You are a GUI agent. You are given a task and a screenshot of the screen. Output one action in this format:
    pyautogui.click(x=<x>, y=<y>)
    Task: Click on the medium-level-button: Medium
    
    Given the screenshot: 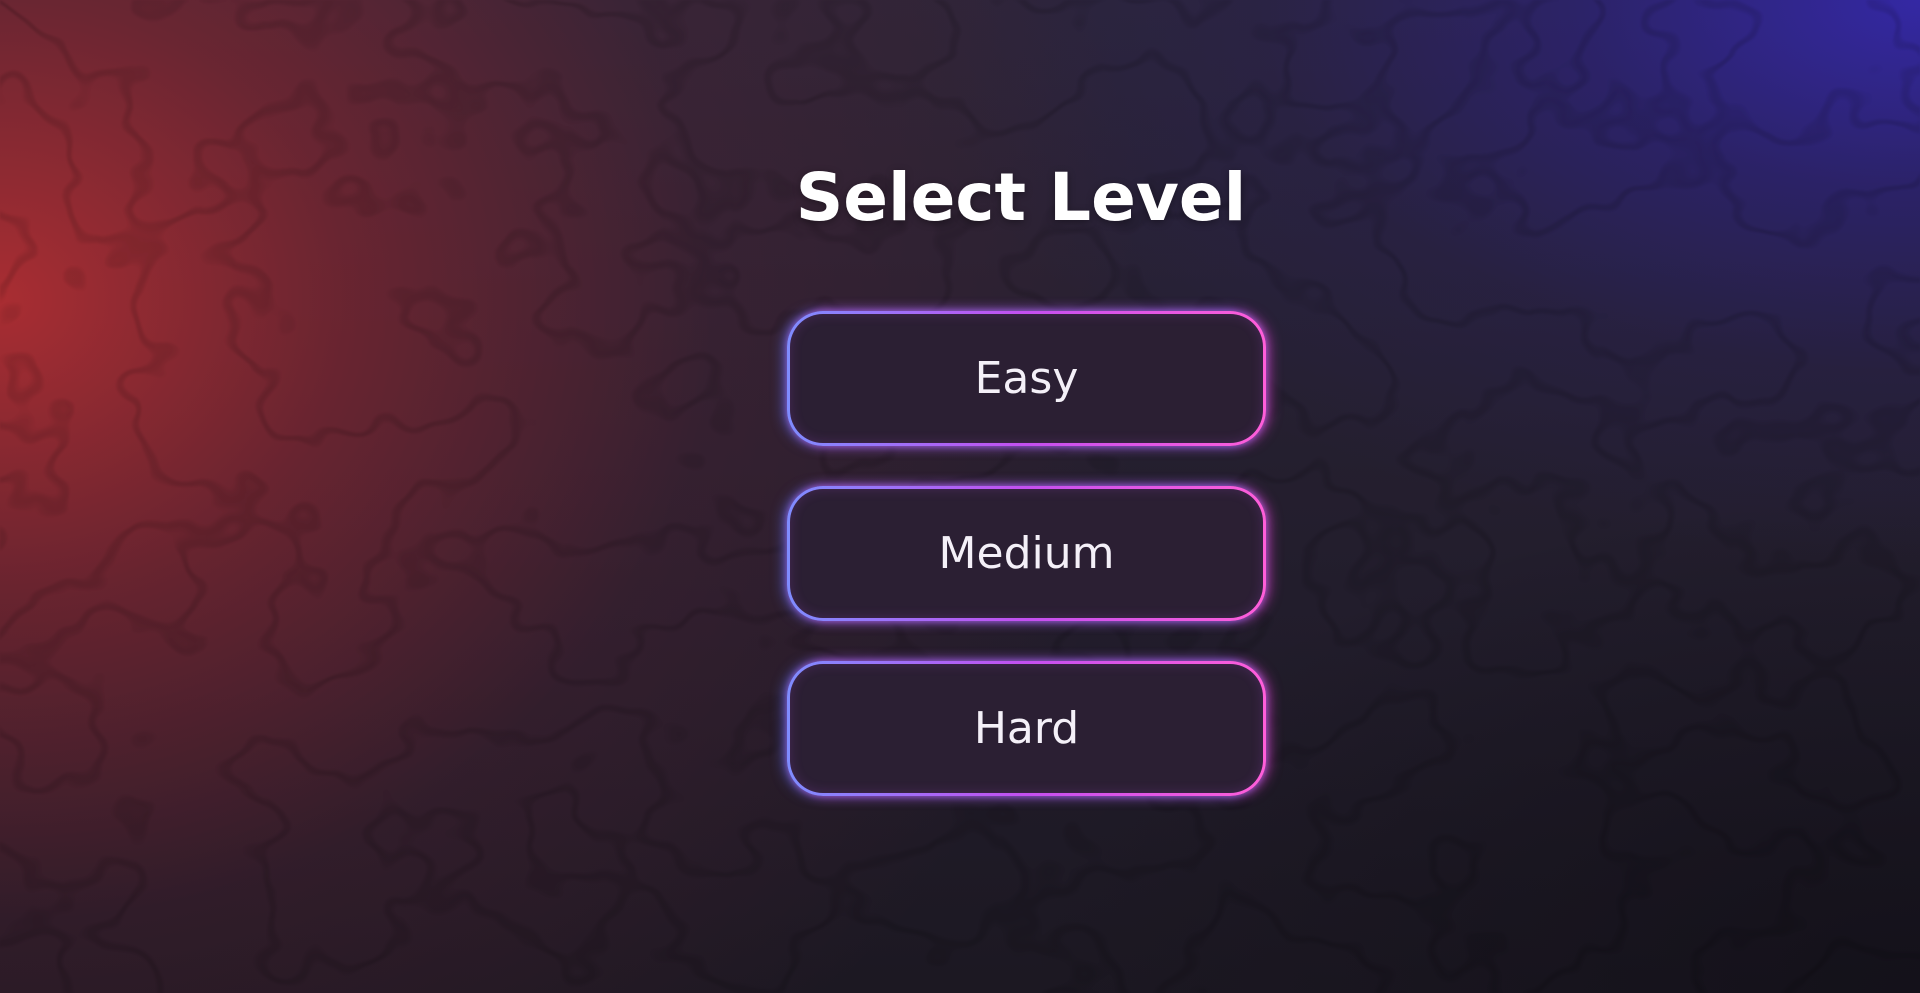 What is the action you would take?
    pyautogui.click(x=1026, y=553)
    